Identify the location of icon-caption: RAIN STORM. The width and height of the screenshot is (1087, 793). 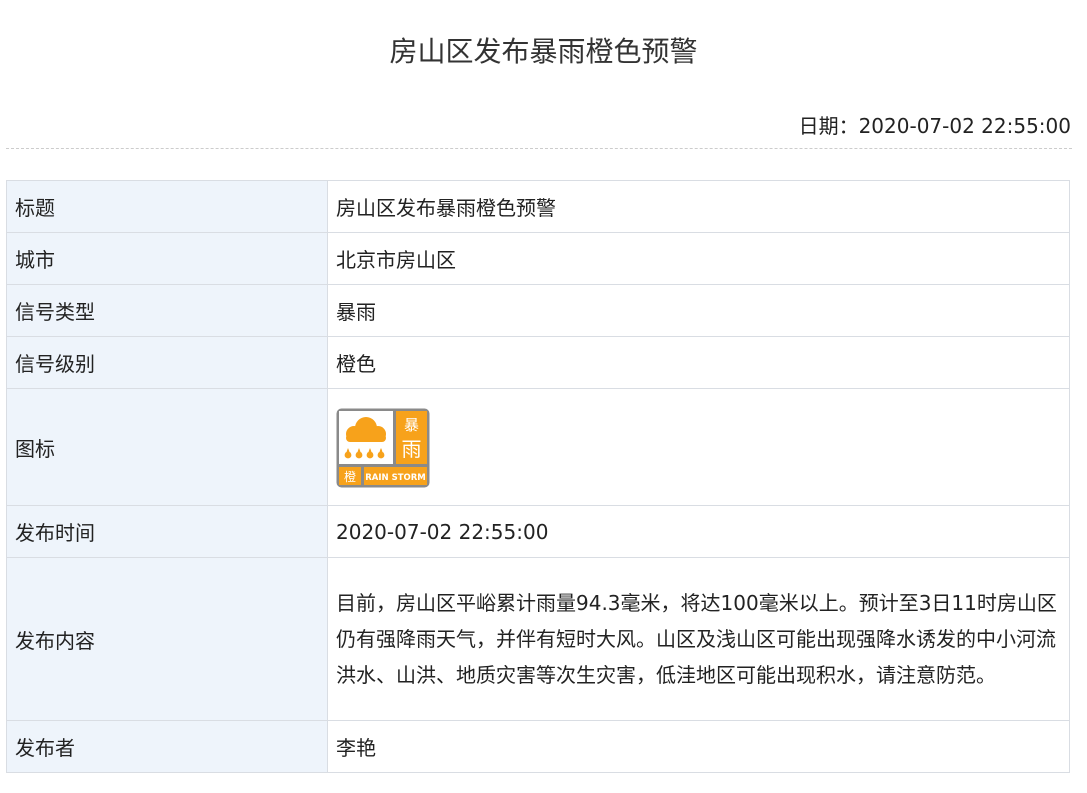
(395, 478).